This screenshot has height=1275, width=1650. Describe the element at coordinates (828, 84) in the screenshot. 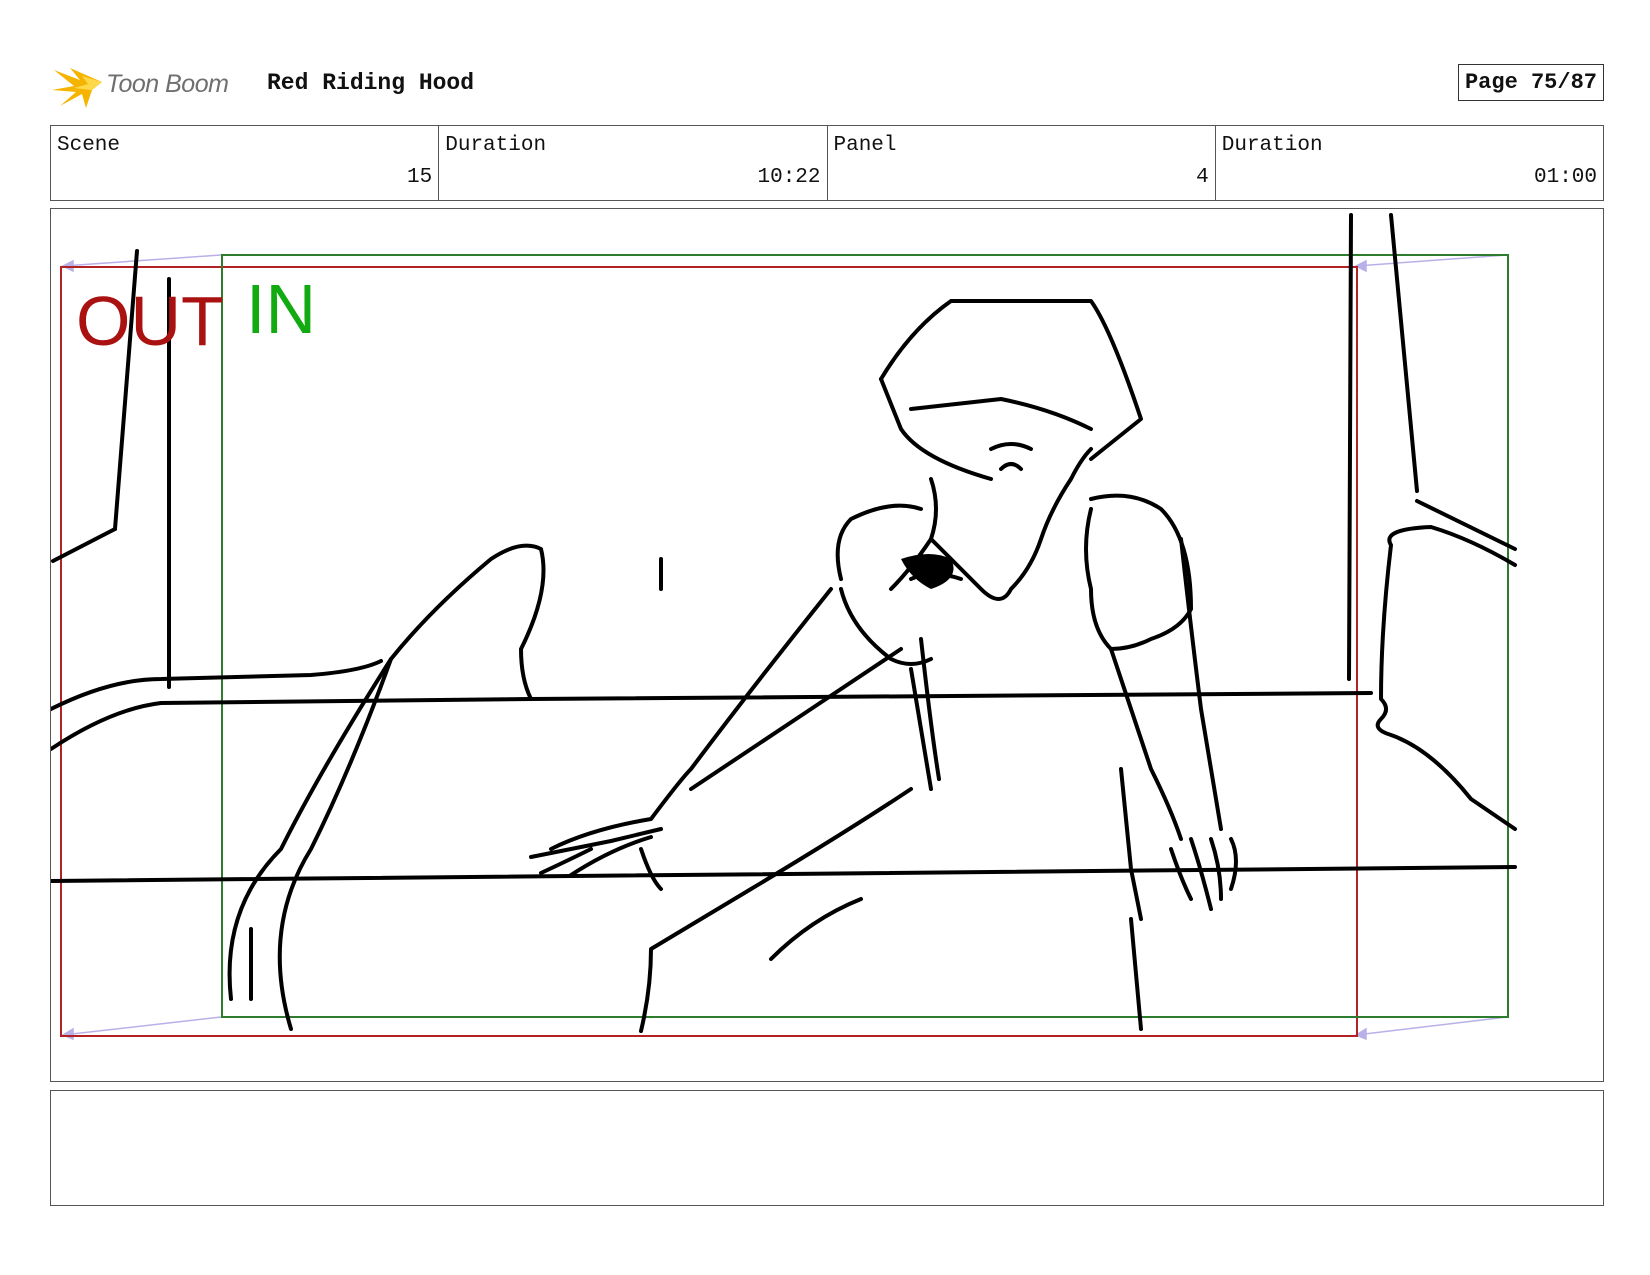

I see `storyboard-header: Toon Boom Red Riding Hood Page 75/87` at that location.